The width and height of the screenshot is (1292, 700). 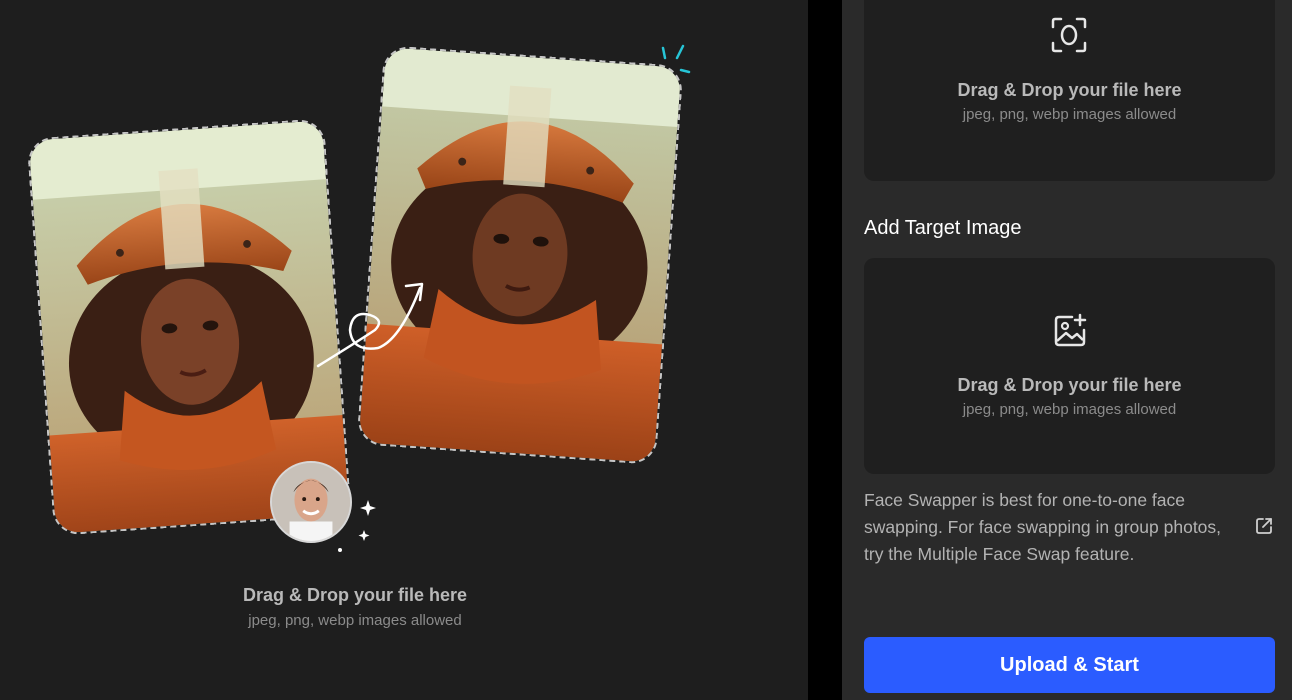 What do you see at coordinates (1069, 385) in the screenshot?
I see `target-dropzone-title: Drag & Drop your file here` at bounding box center [1069, 385].